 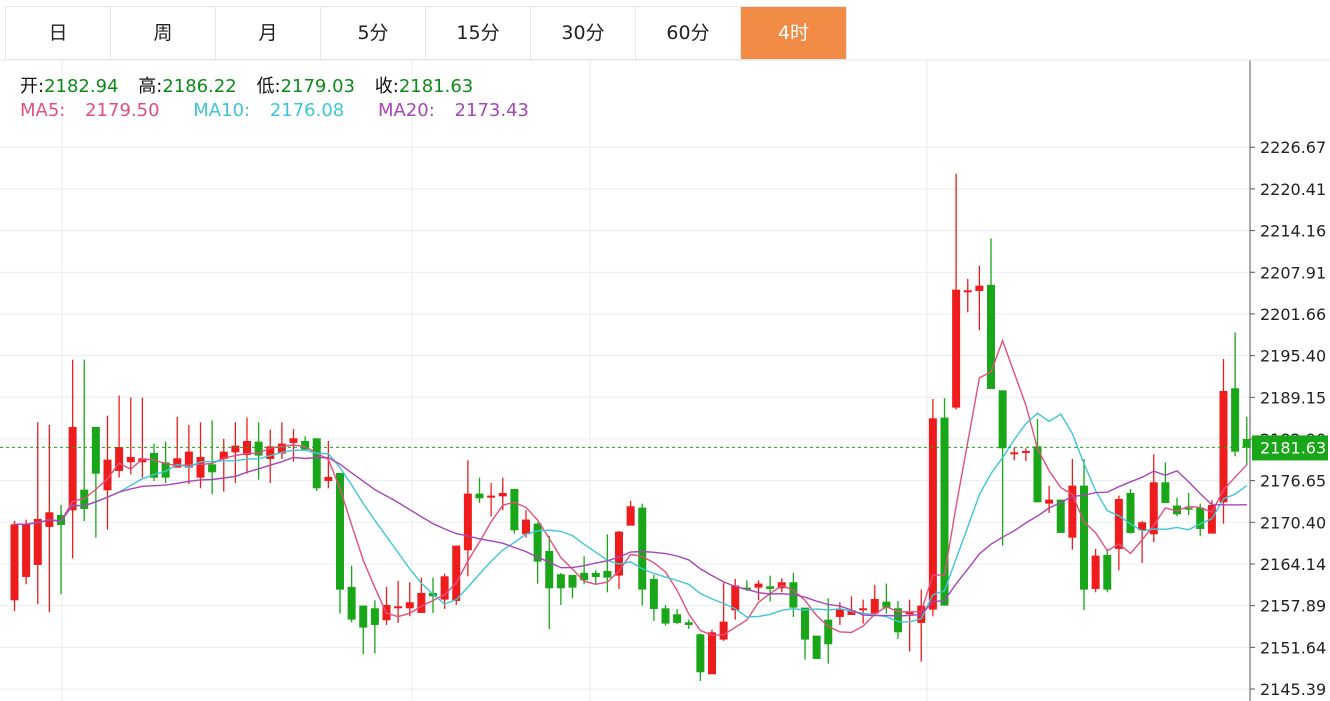 What do you see at coordinates (1293, 689) in the screenshot?
I see `y-tick-label: 2145.39` at bounding box center [1293, 689].